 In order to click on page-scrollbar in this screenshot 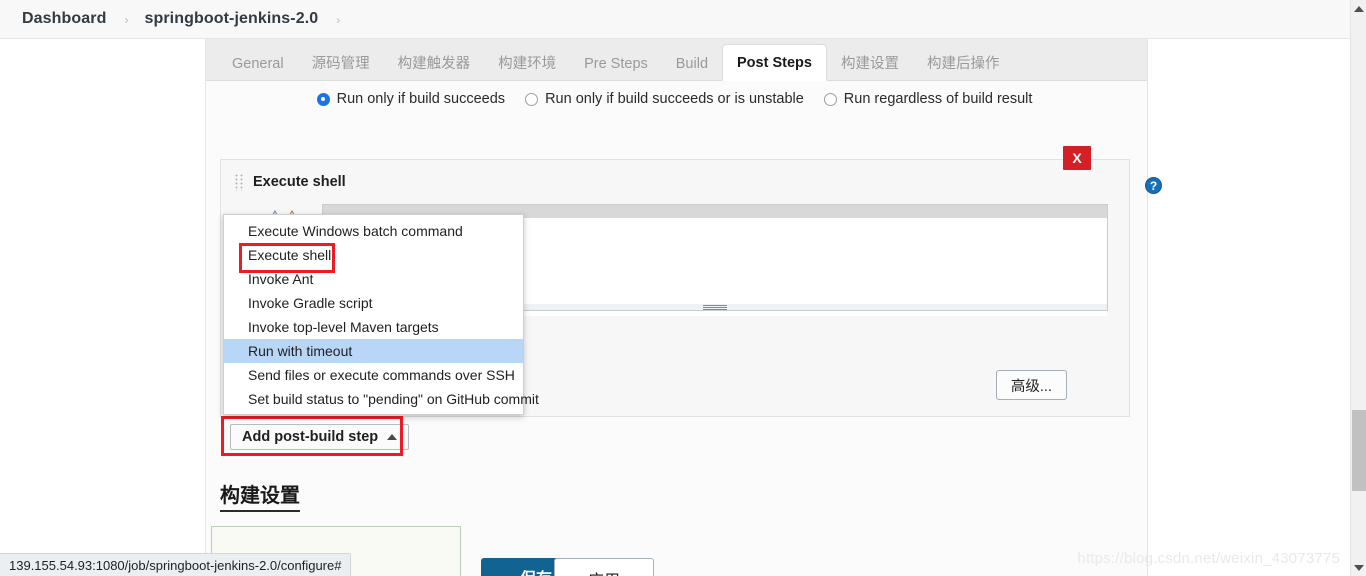, I will do `click(1358, 288)`.